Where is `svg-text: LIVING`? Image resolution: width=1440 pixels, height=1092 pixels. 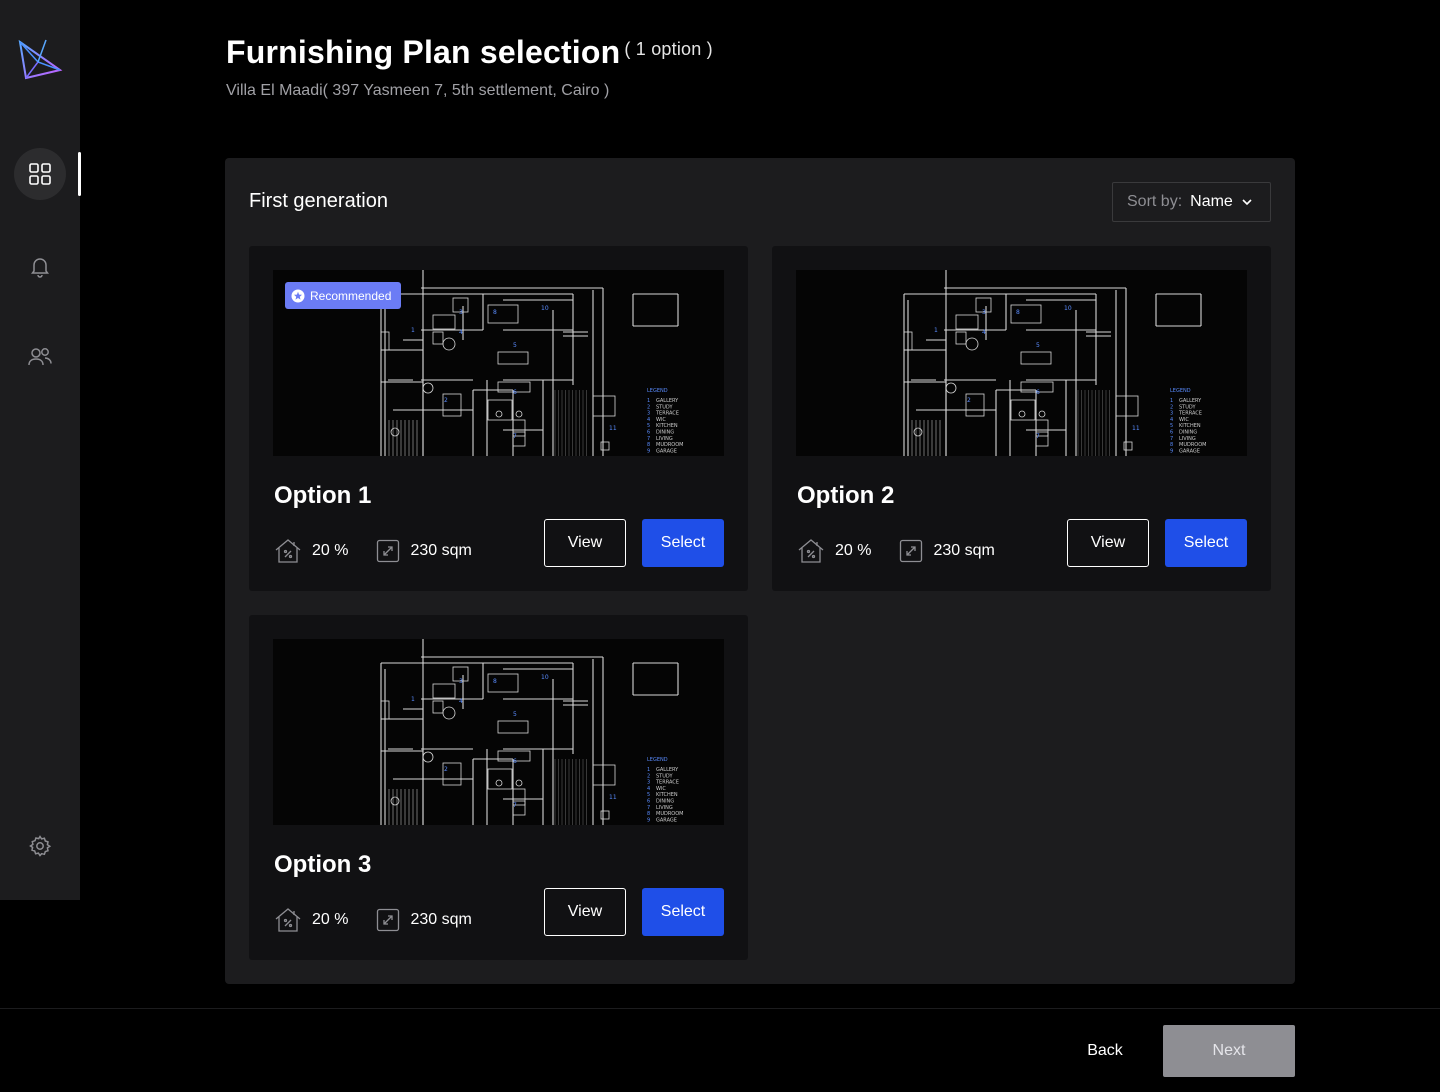
svg-text: LIVING is located at coordinates (664, 439).